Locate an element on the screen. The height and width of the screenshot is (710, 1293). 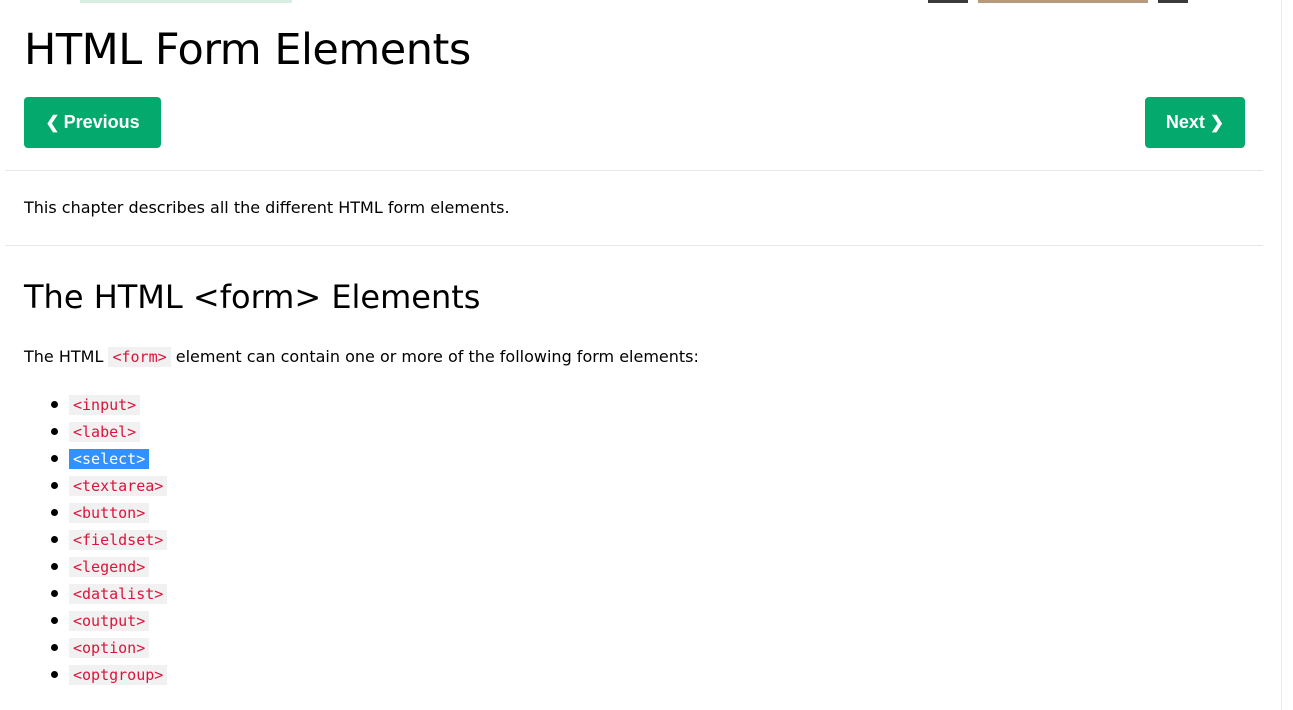
list-item: <select> is located at coordinates (87, 458).